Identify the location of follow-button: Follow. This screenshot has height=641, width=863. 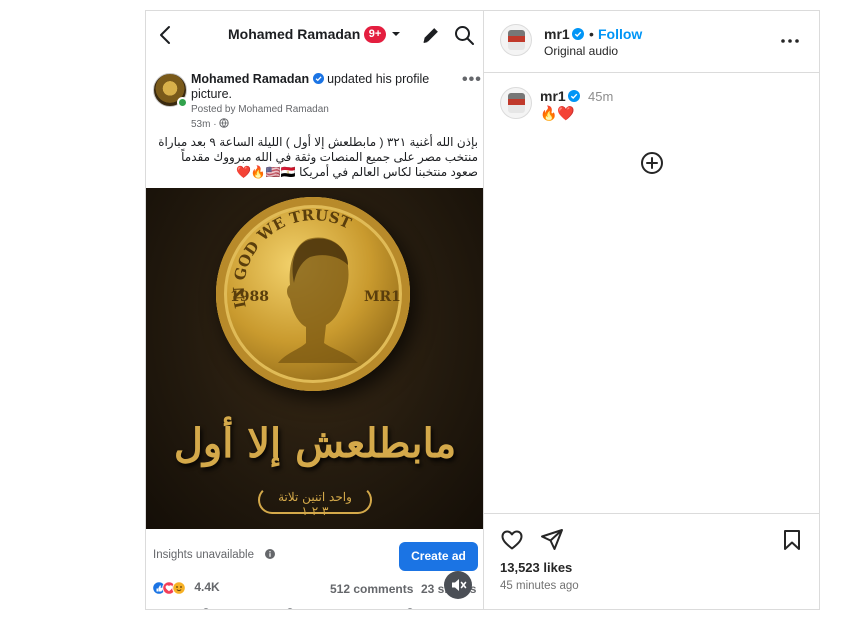
(620, 34).